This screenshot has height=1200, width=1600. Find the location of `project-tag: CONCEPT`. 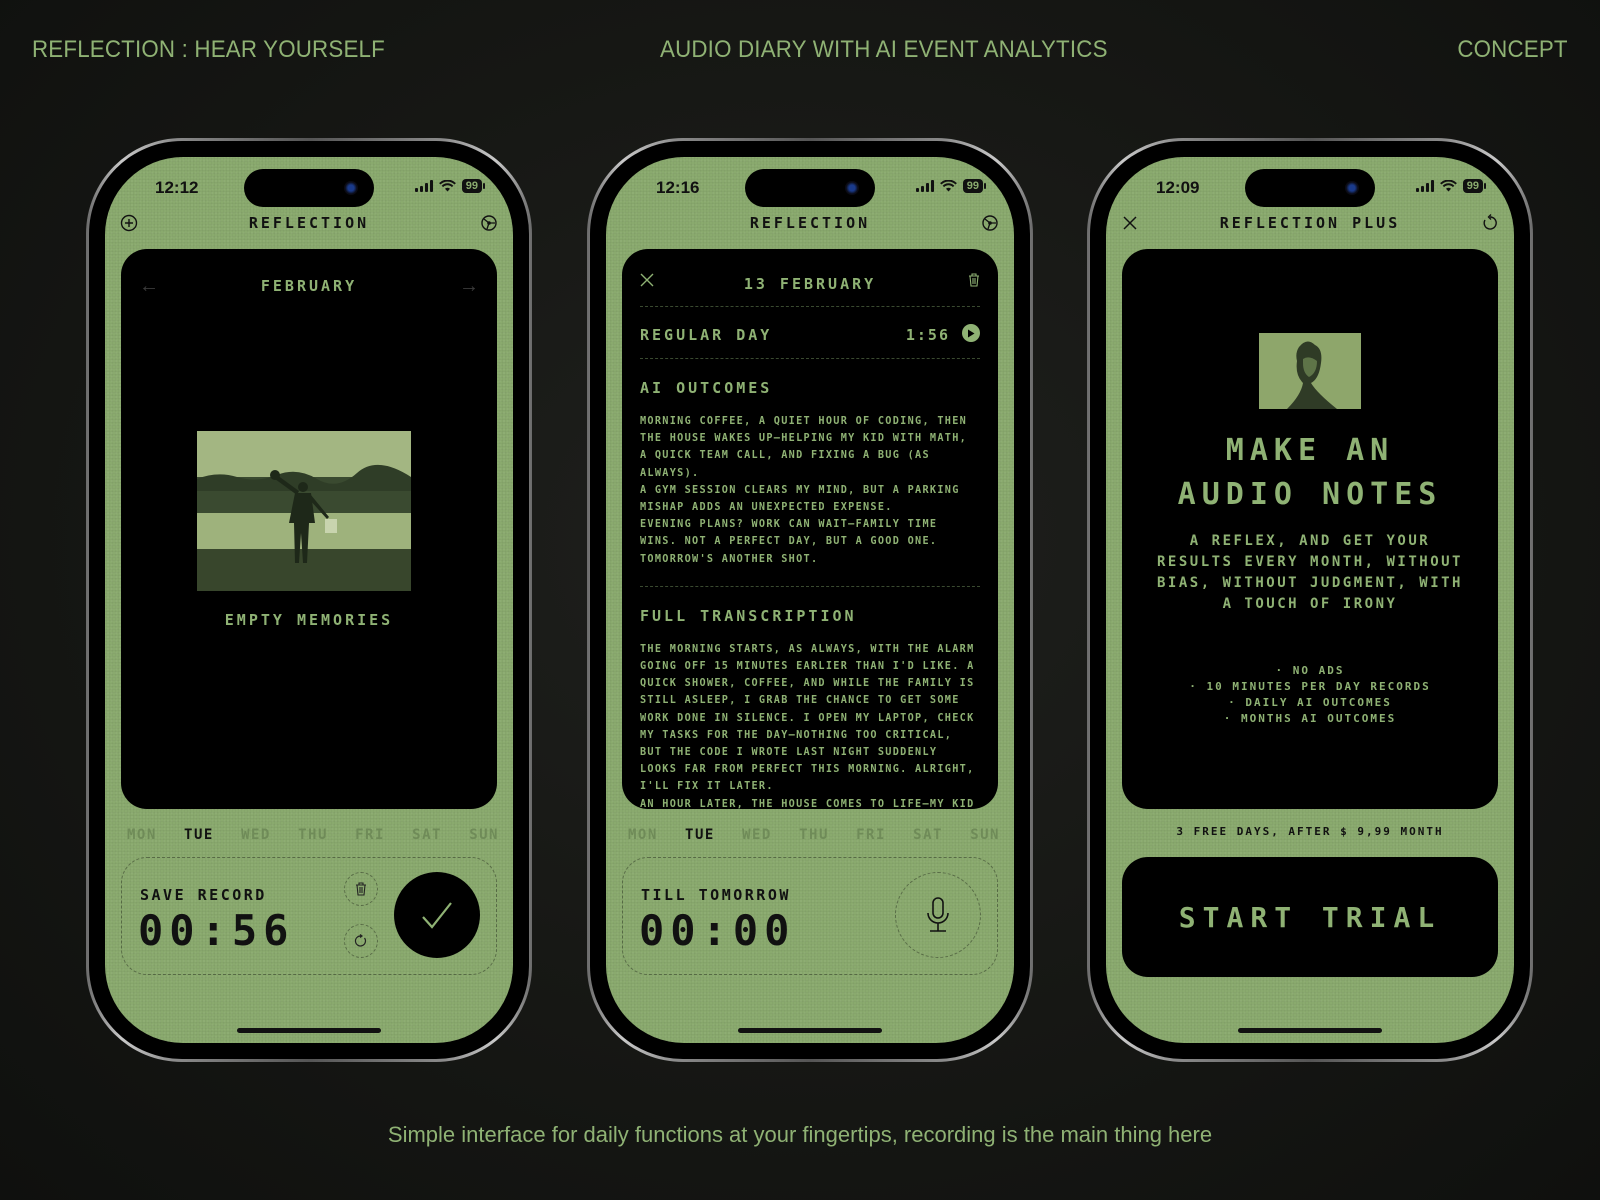

project-tag: CONCEPT is located at coordinates (1512, 49).